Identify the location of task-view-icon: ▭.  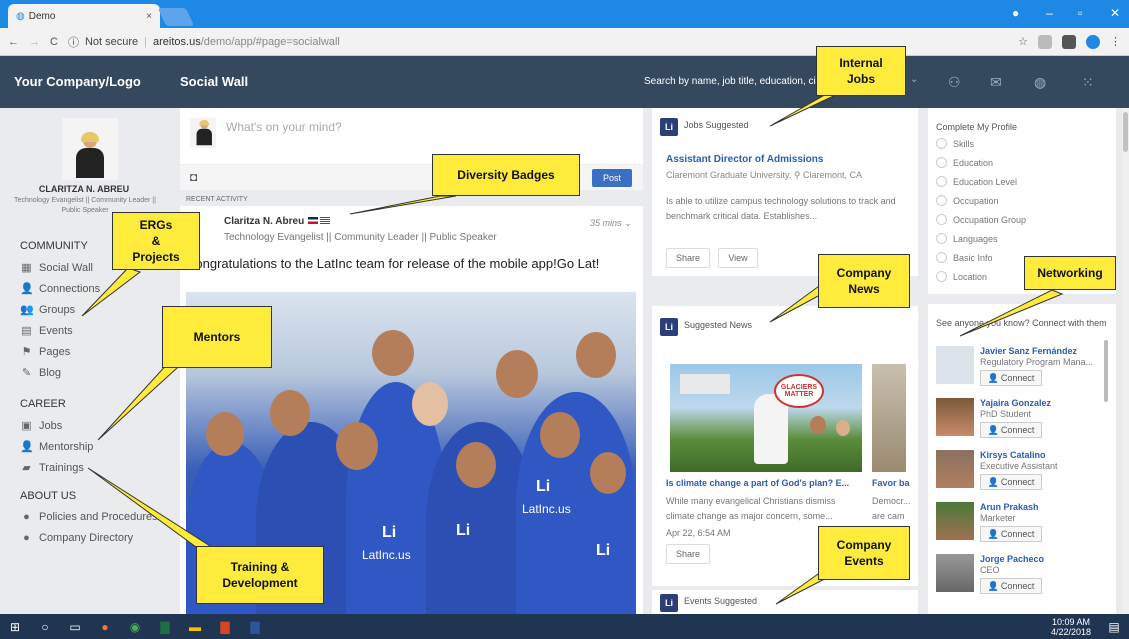
(75, 627).